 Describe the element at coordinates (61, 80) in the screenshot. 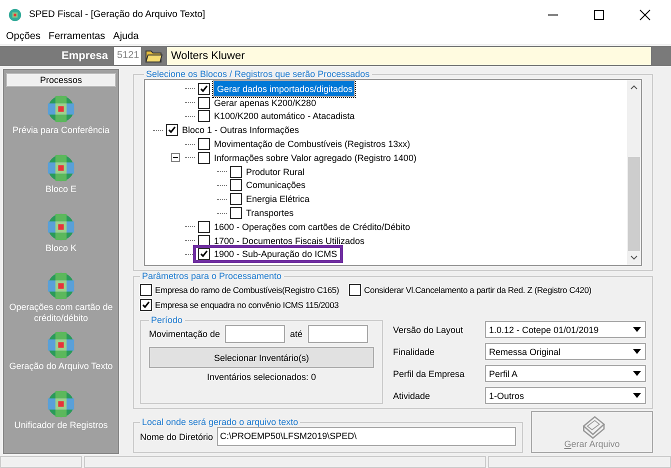

I see `sidebar-header: Processos` at that location.